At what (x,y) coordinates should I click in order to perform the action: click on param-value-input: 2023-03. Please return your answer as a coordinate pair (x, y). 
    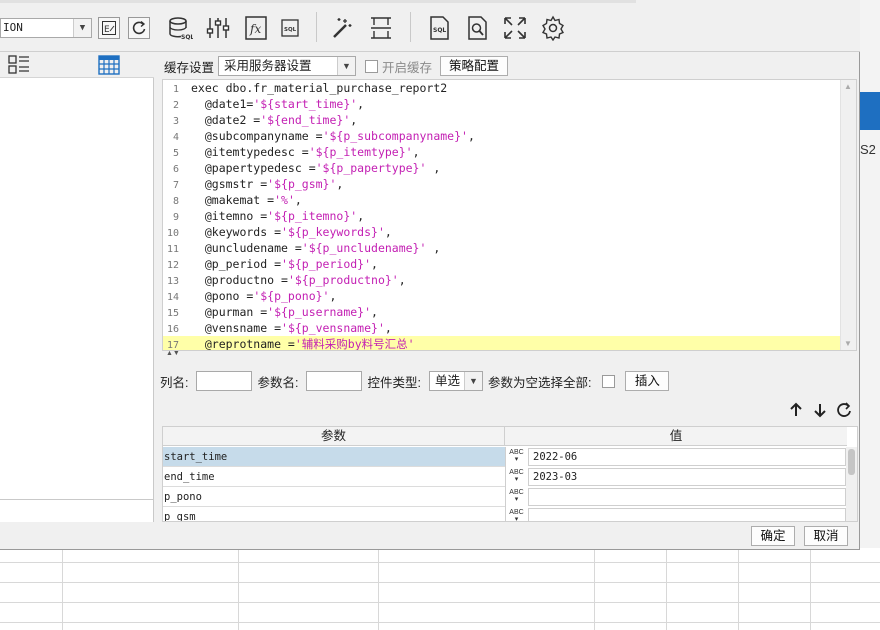
    Looking at the image, I should click on (687, 477).